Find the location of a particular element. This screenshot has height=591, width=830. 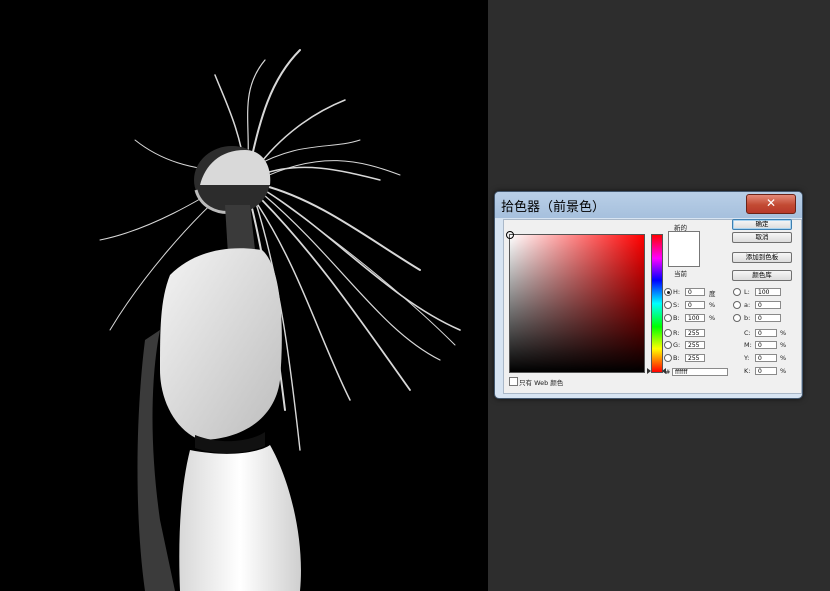

label-h: H: is located at coordinates (677, 292).